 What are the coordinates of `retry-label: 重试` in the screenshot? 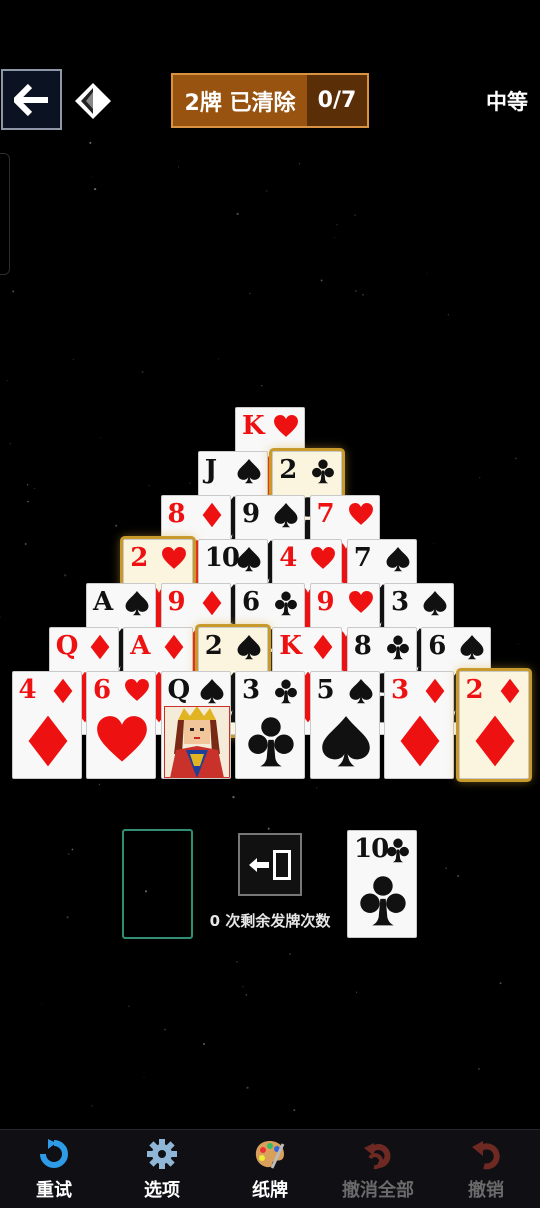 It's located at (54, 1190).